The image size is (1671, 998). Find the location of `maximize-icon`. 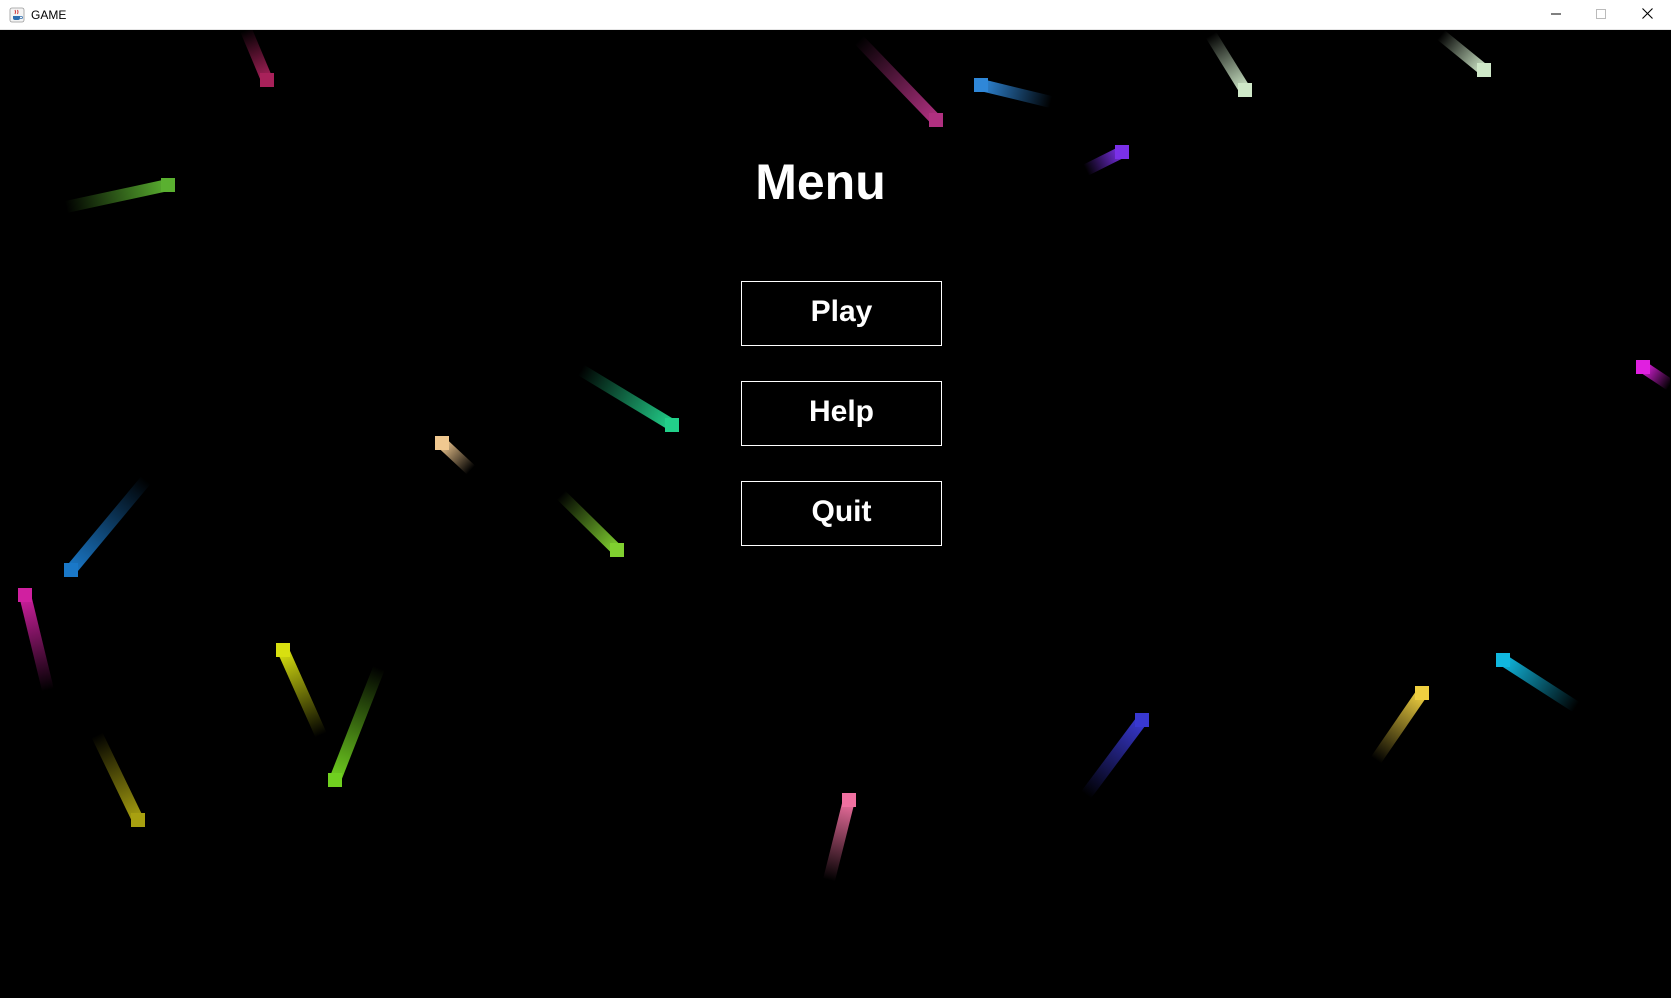

maximize-icon is located at coordinates (1601, 15).